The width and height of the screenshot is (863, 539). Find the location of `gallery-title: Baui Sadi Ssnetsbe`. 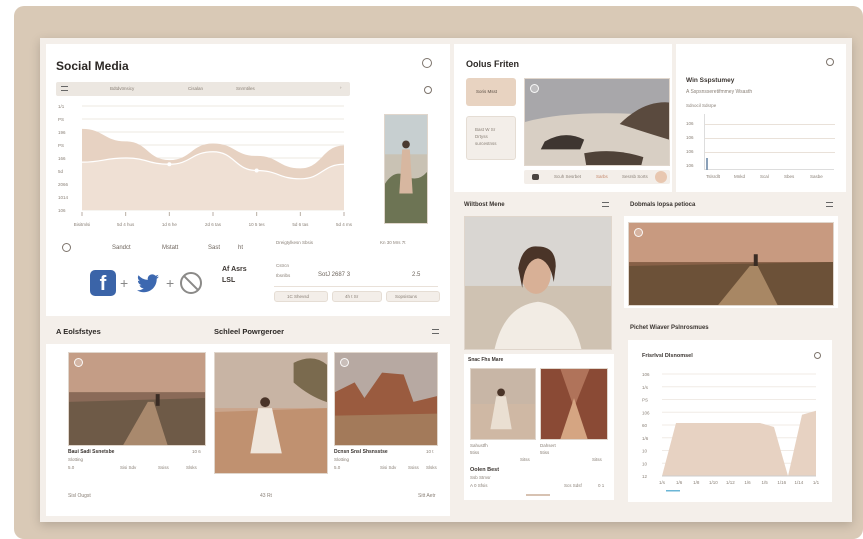

gallery-title: Baui Sadi Ssnetsbe is located at coordinates (91, 452).